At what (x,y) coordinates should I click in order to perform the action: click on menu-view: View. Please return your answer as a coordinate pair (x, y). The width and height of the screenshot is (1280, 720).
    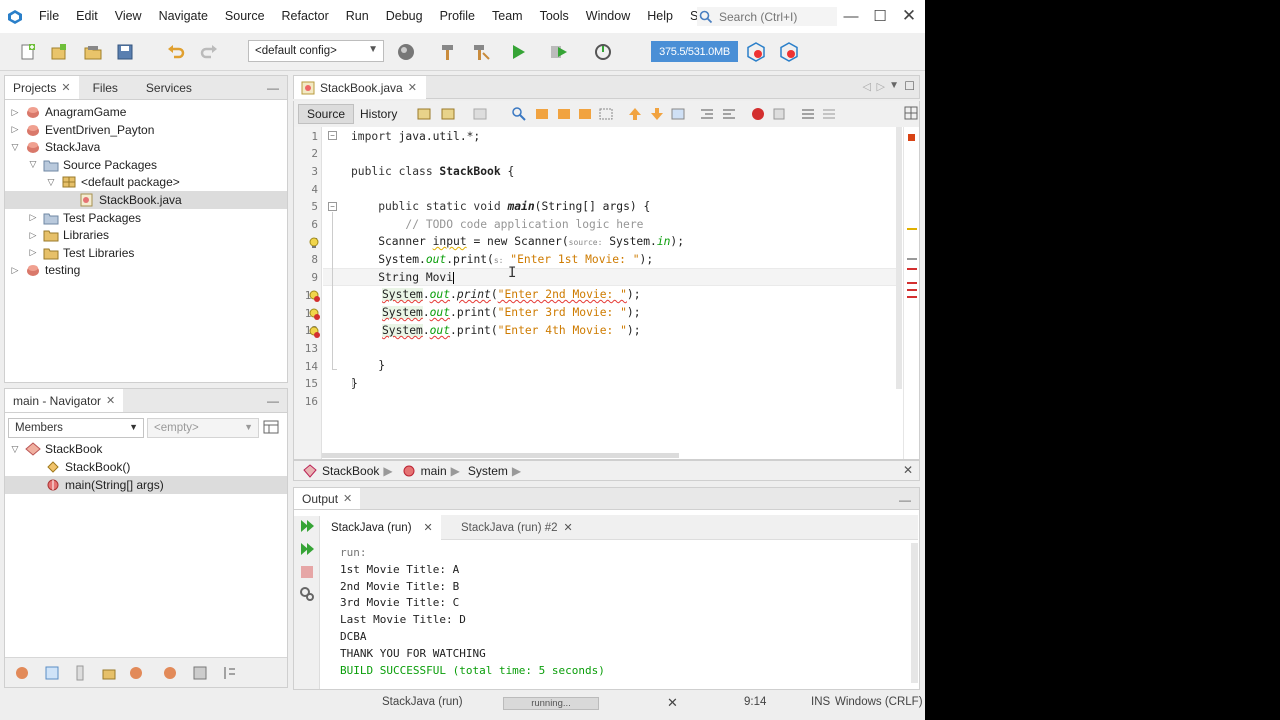
    Looking at the image, I should click on (128, 16).